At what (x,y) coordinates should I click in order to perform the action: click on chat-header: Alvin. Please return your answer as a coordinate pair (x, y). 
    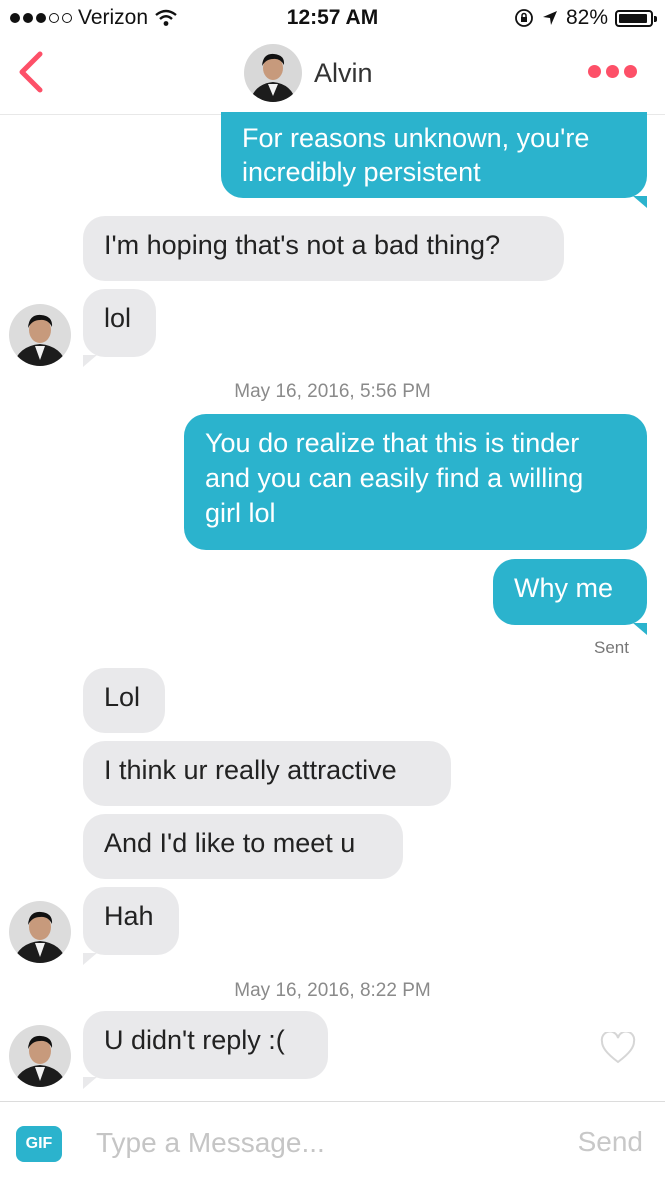
    Looking at the image, I should click on (332, 75).